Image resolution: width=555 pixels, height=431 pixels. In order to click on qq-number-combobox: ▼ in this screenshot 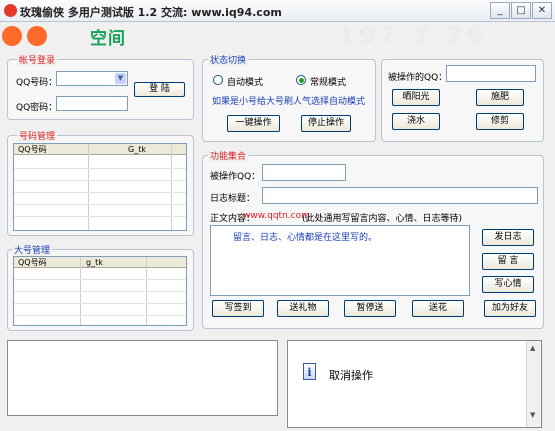, I will do `click(92, 78)`.